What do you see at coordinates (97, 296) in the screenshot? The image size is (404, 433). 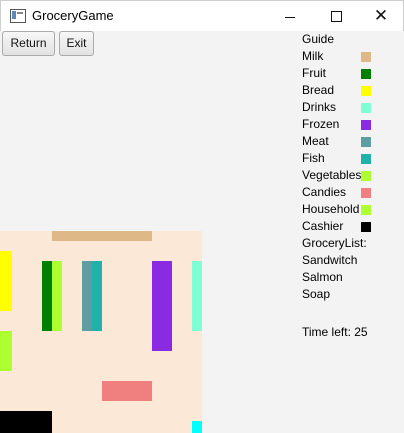 I see `fish-shelf` at bounding box center [97, 296].